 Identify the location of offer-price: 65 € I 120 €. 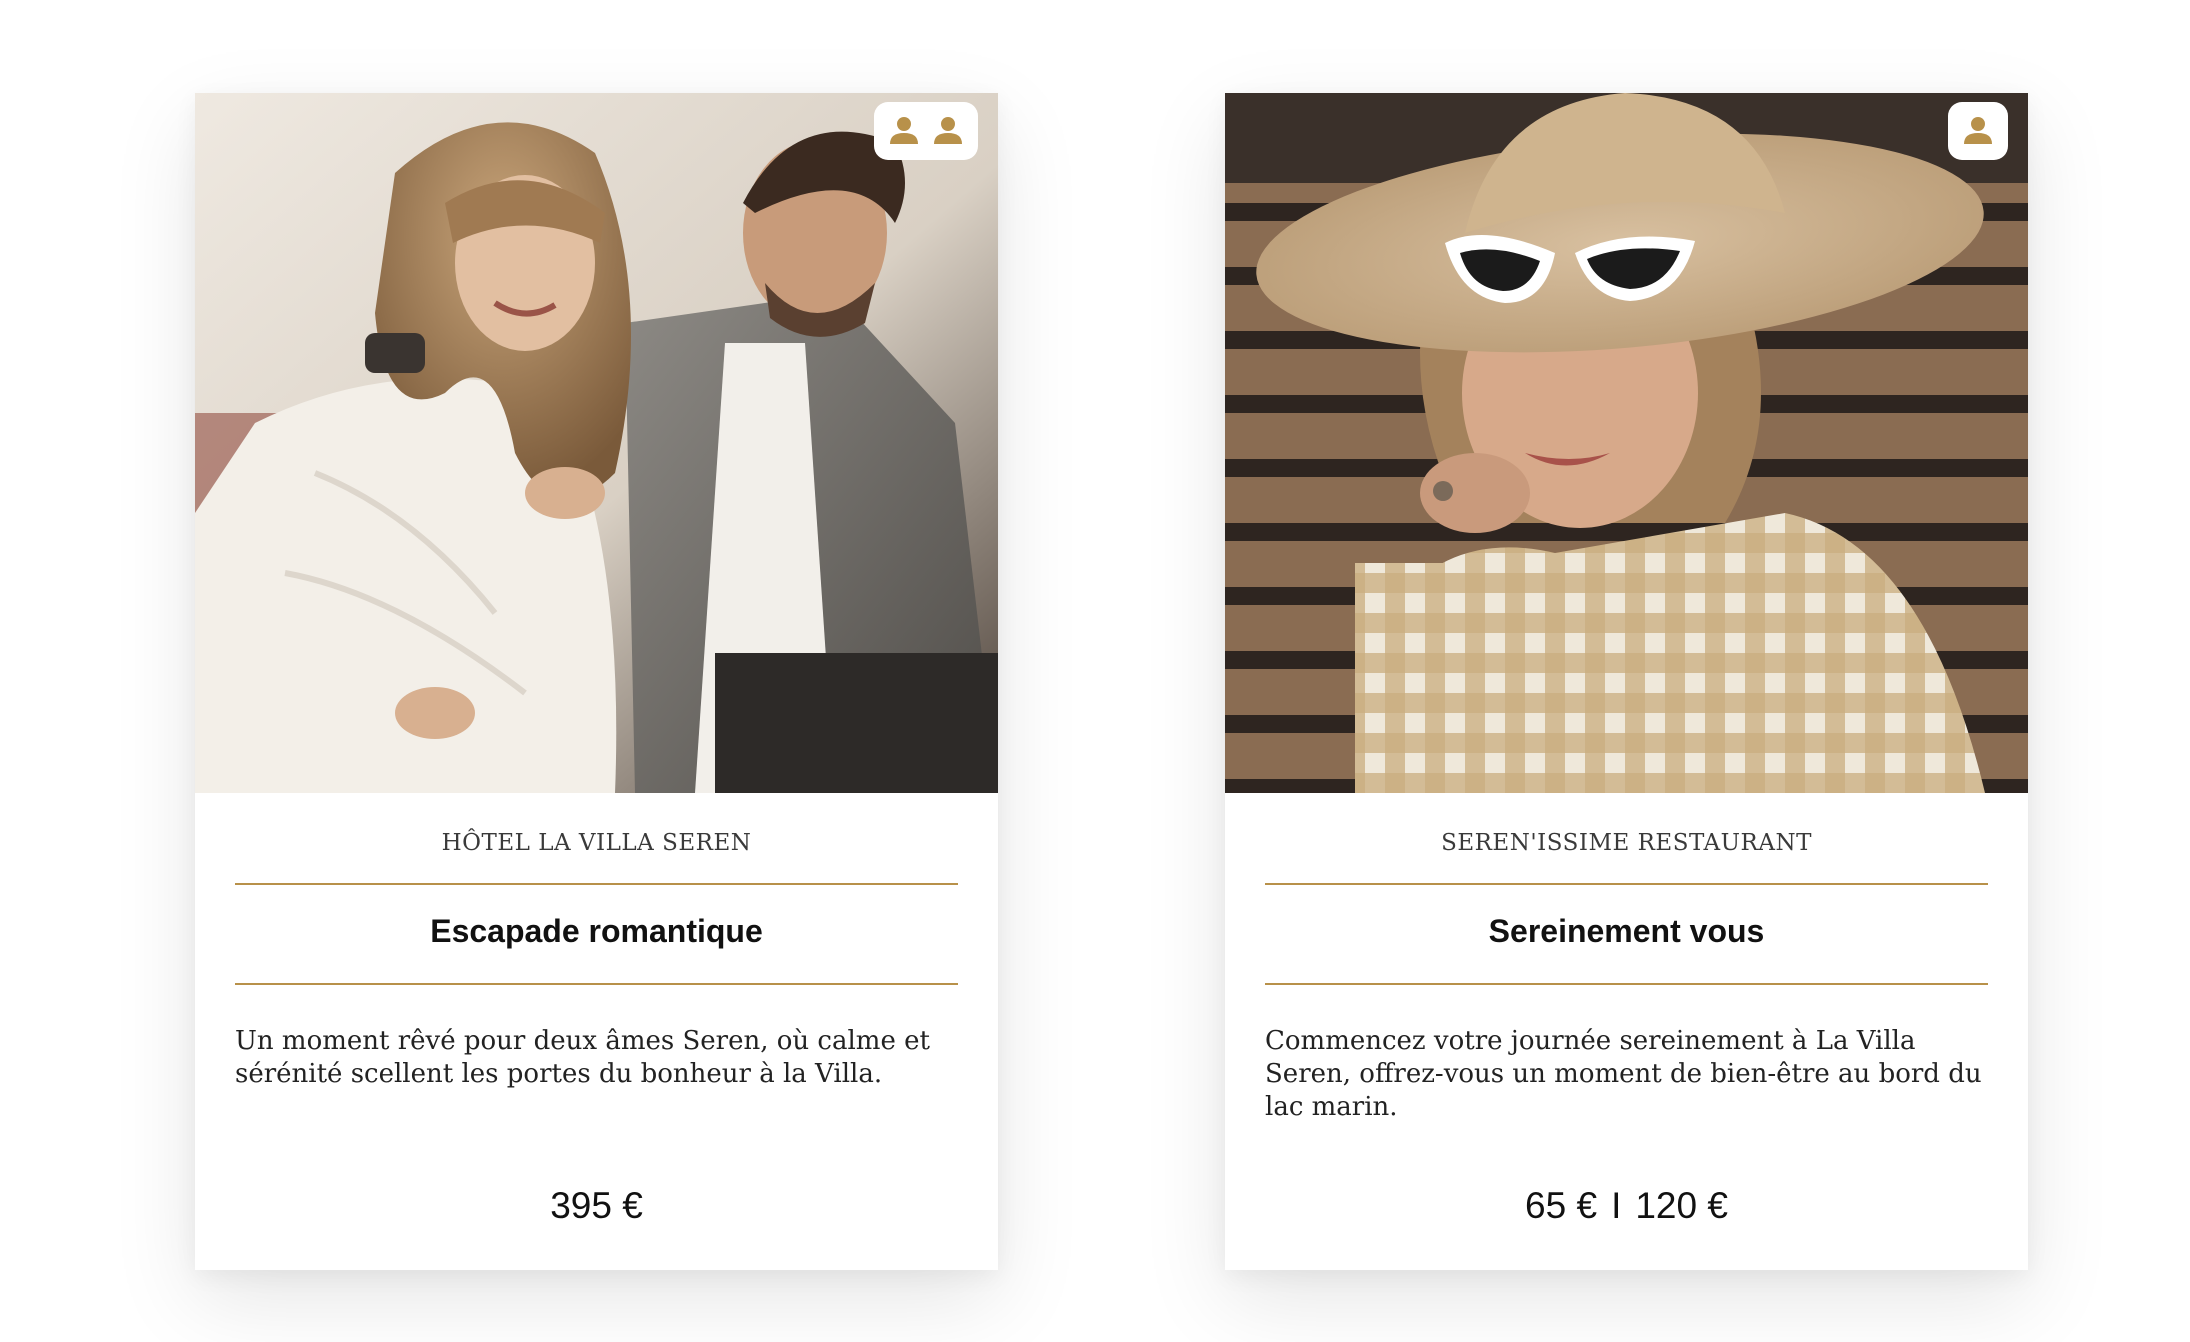
(1626, 1206).